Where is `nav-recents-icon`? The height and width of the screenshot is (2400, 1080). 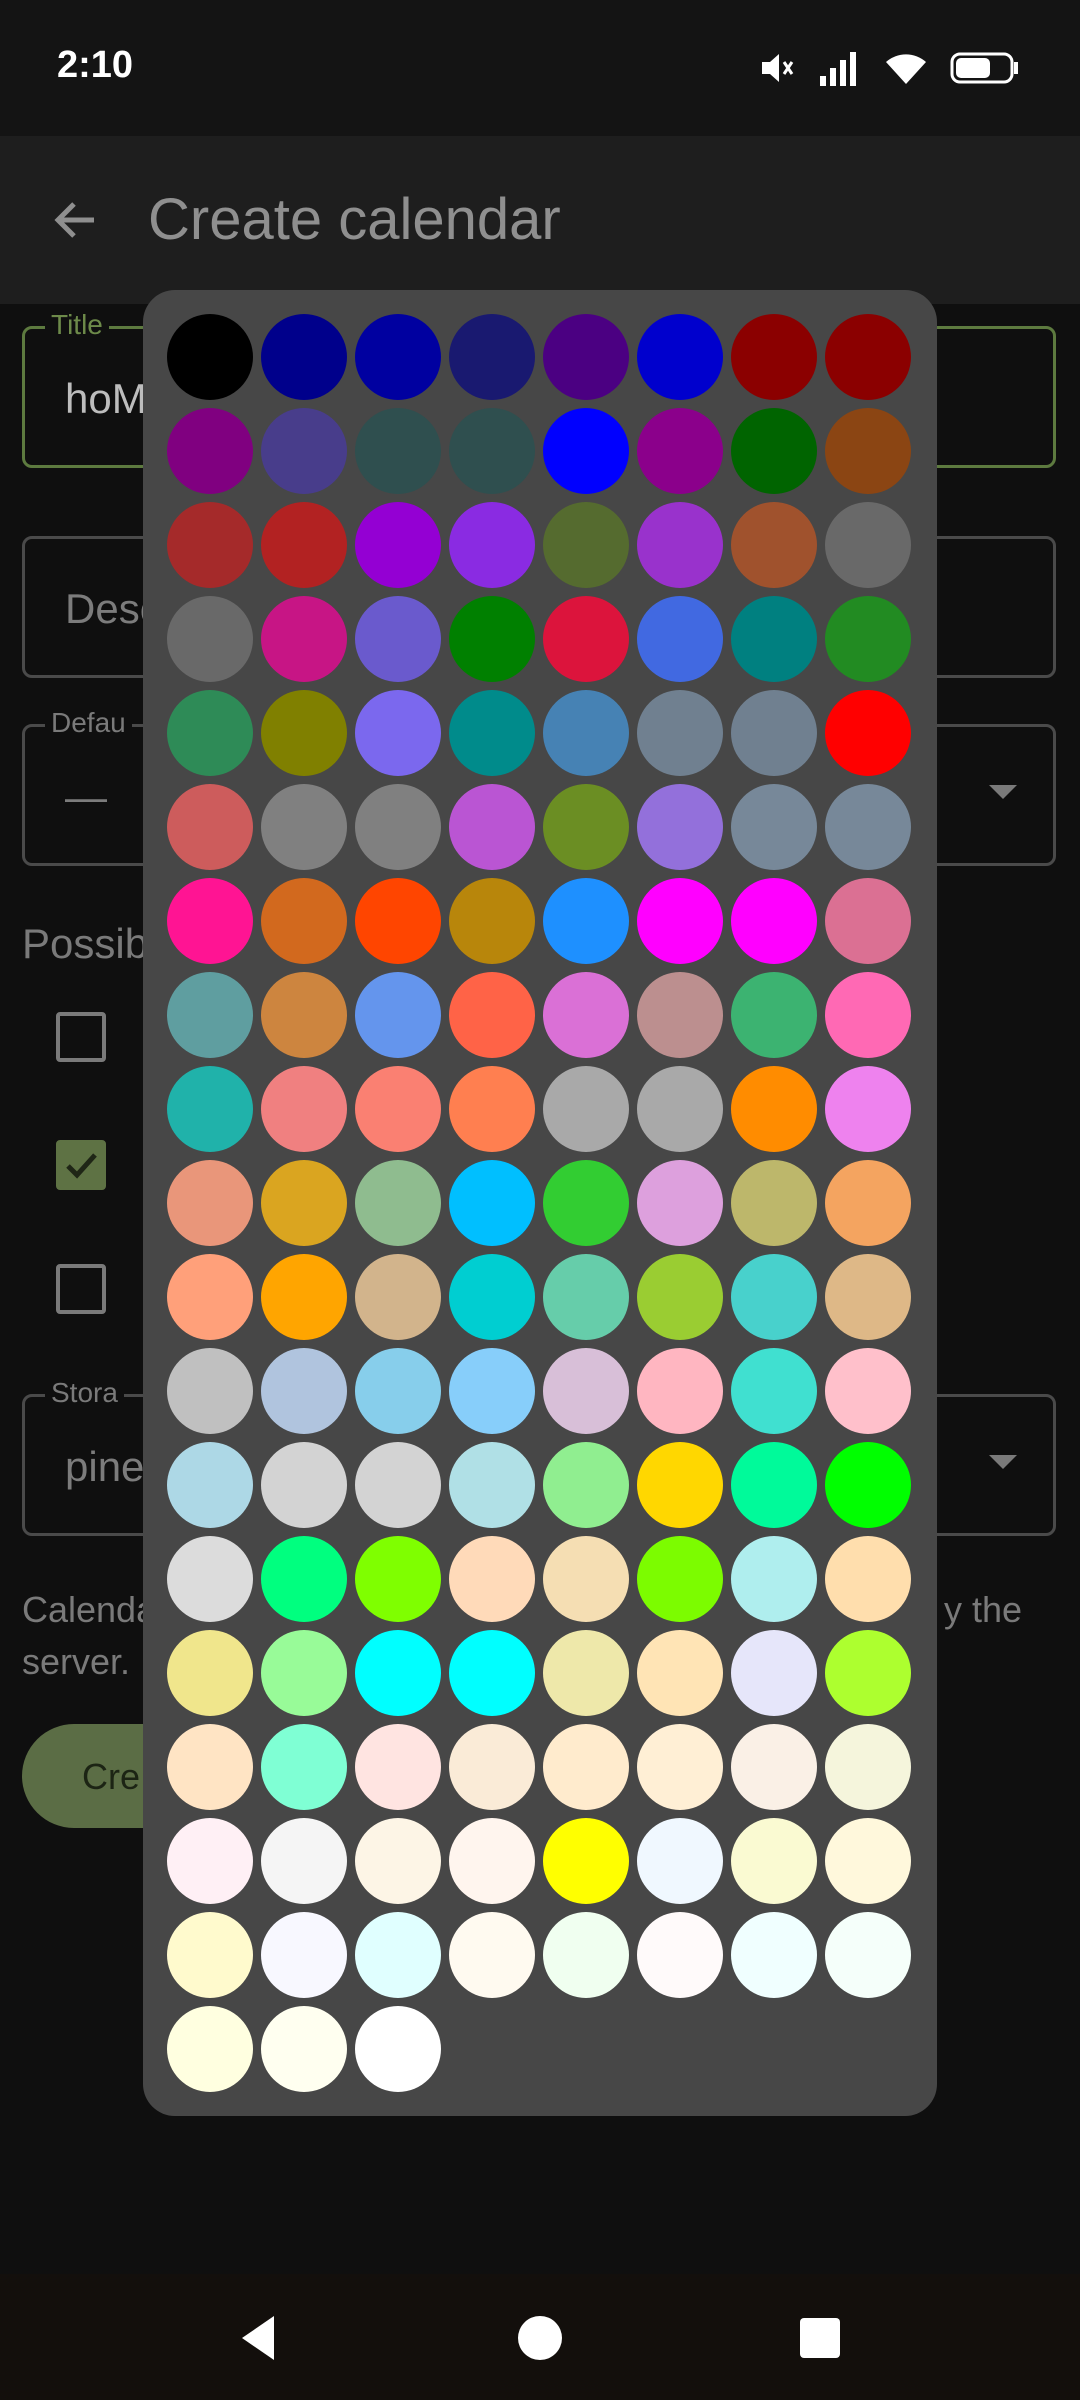 nav-recents-icon is located at coordinates (820, 2338).